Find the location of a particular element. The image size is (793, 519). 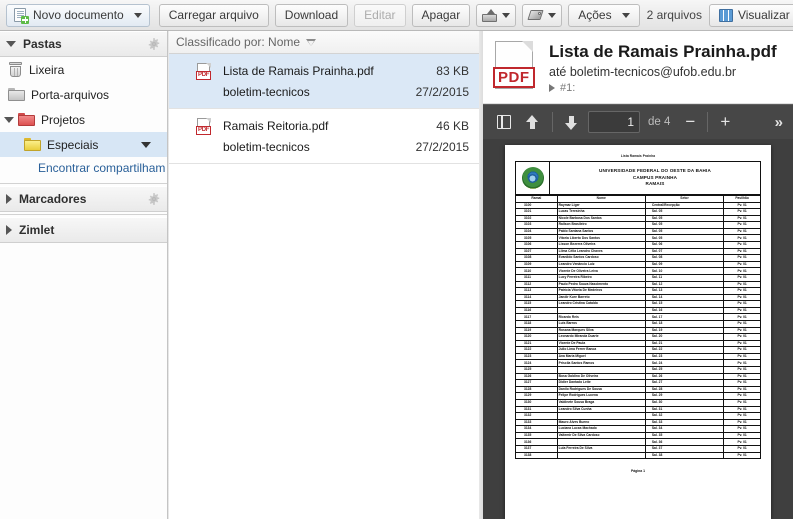

pdf-zoom-in-button: + is located at coordinates (725, 122).